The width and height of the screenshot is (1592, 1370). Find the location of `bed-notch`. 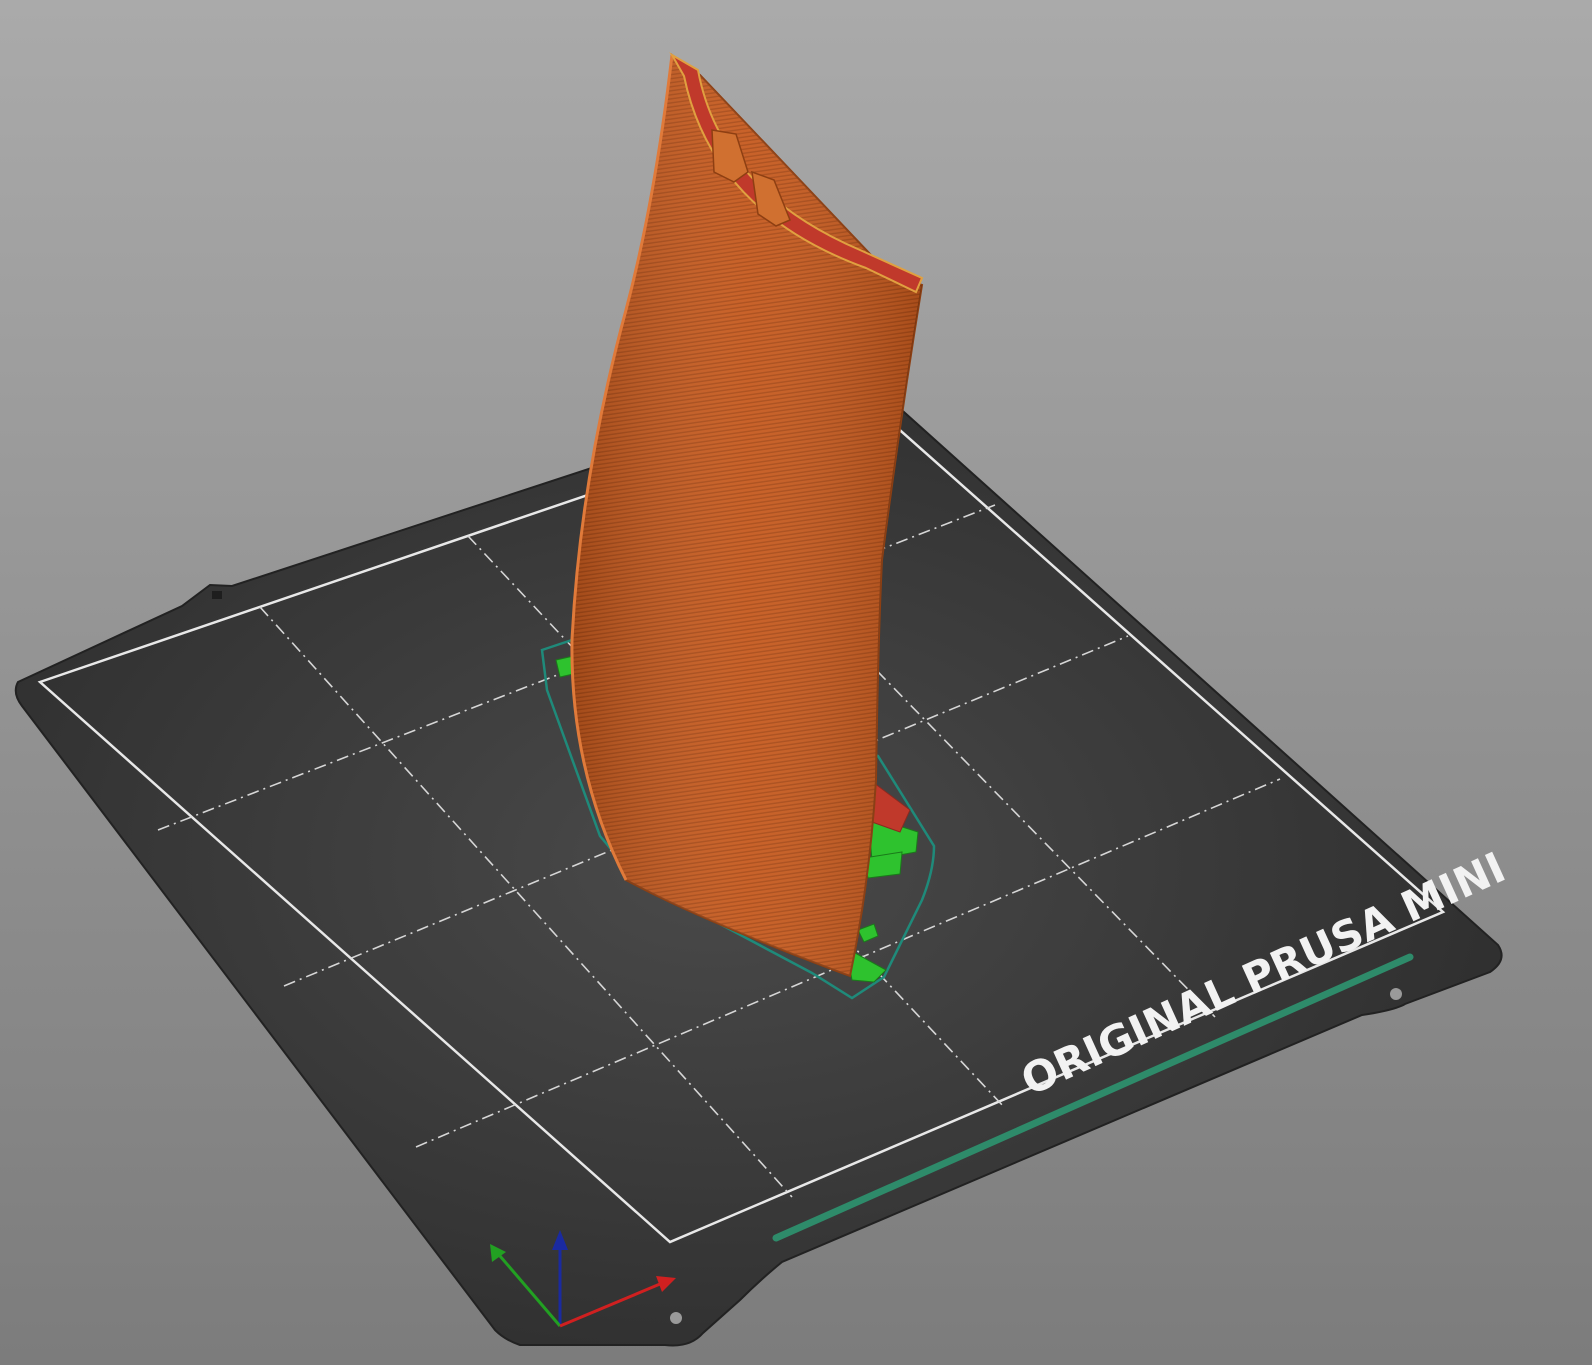

bed-notch is located at coordinates (217, 595).